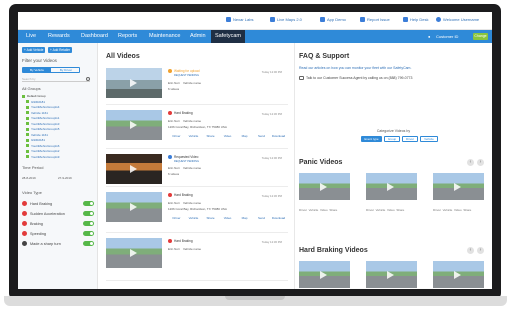  I want to click on tab-by-vehicle: By Vehicle, so click(37, 70).